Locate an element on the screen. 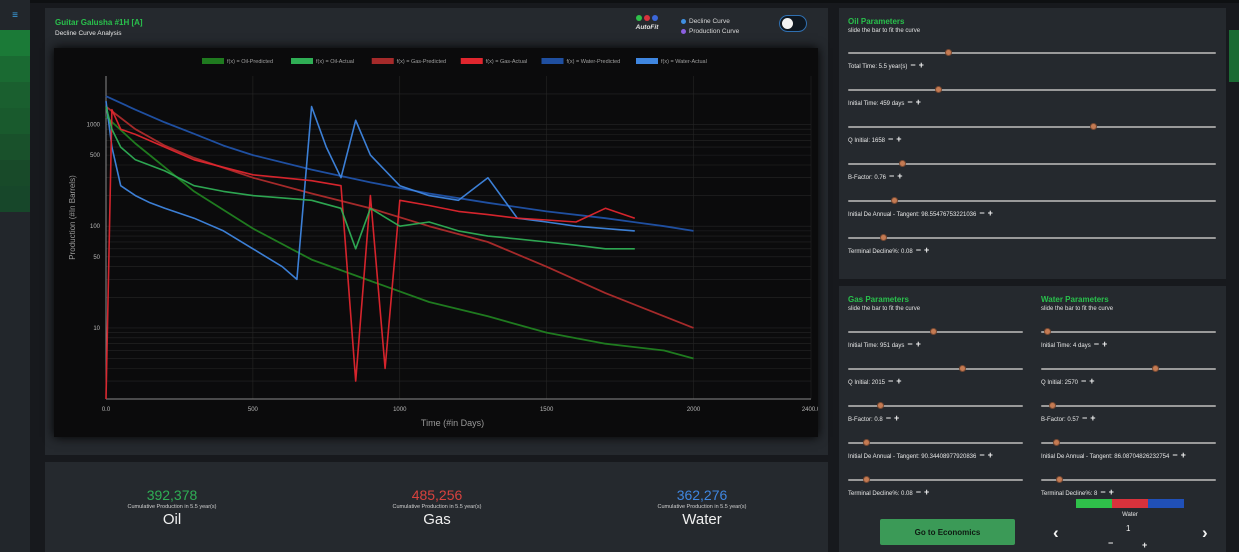  autofit-dot-icon is located at coordinates (639, 18).